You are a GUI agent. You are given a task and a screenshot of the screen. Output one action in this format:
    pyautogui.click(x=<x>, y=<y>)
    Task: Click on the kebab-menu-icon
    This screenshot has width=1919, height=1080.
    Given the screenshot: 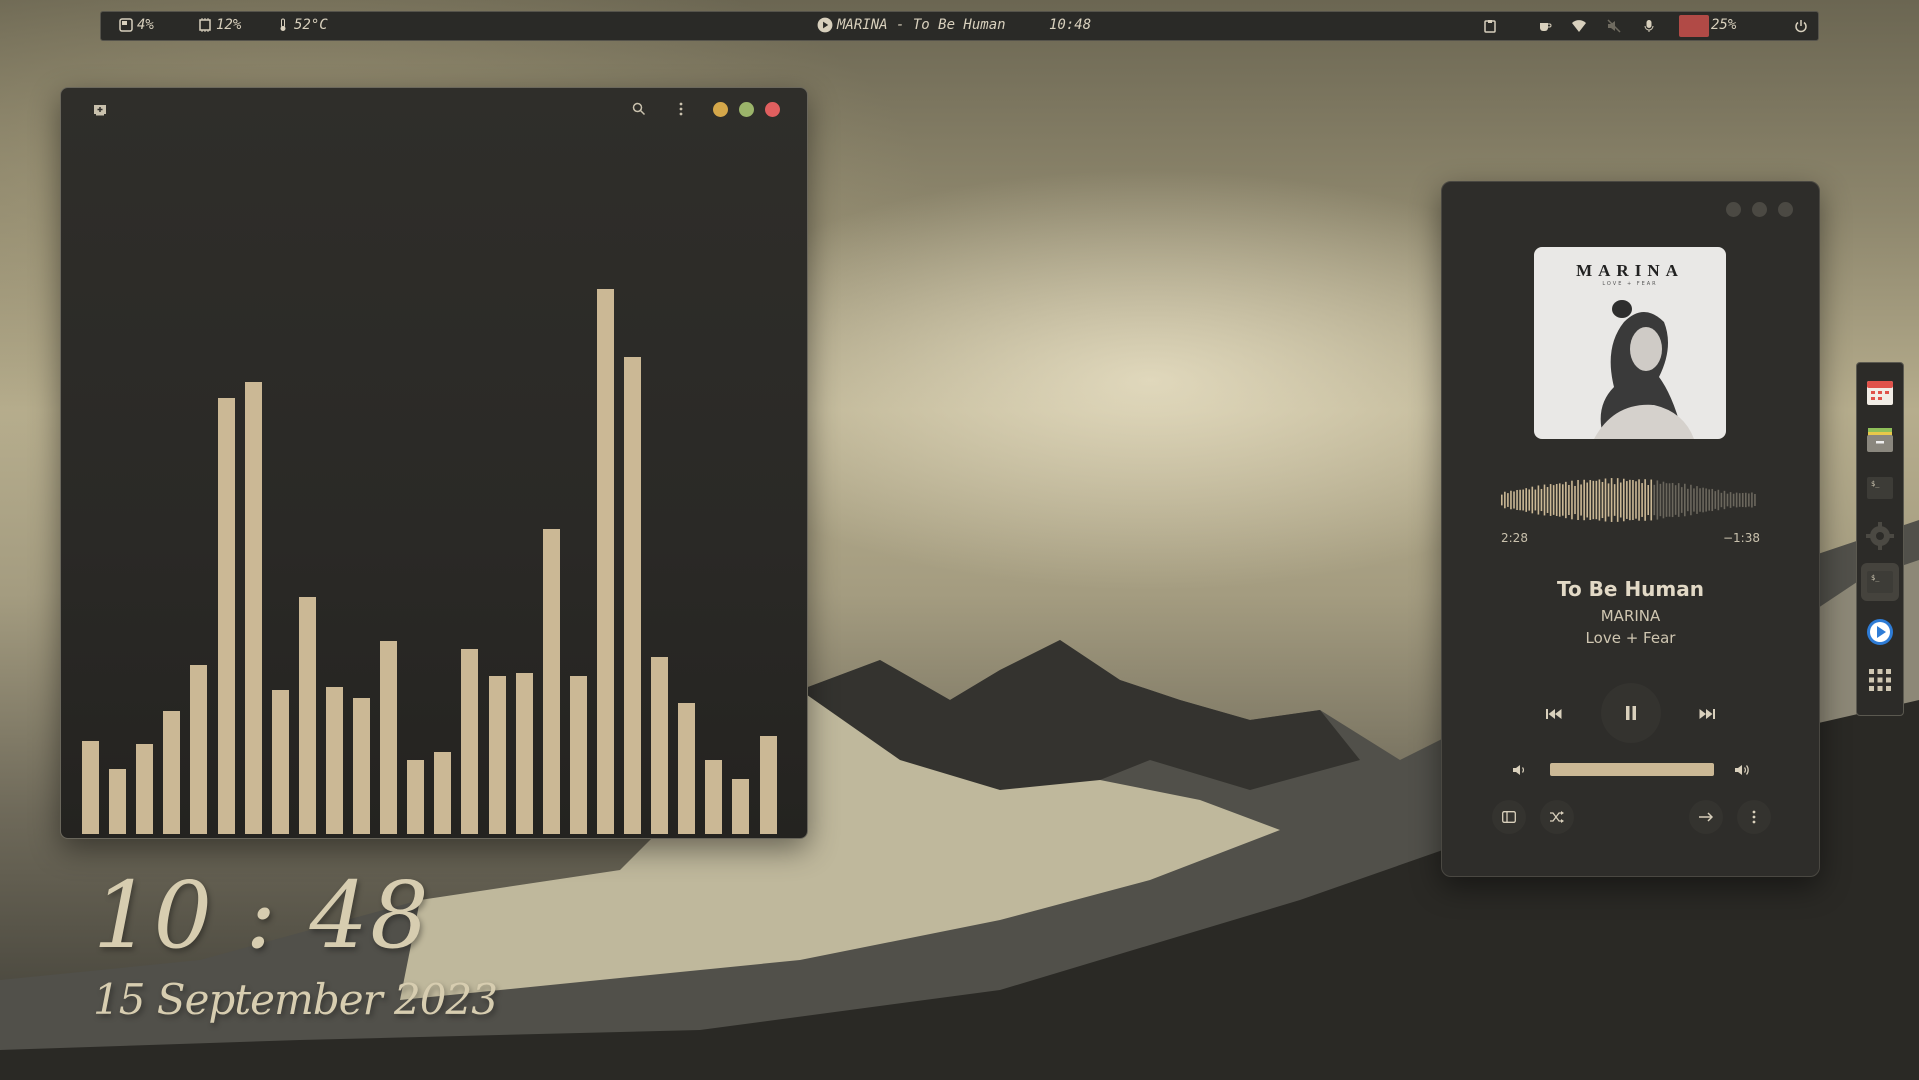 What is the action you would take?
    pyautogui.click(x=681, y=109)
    